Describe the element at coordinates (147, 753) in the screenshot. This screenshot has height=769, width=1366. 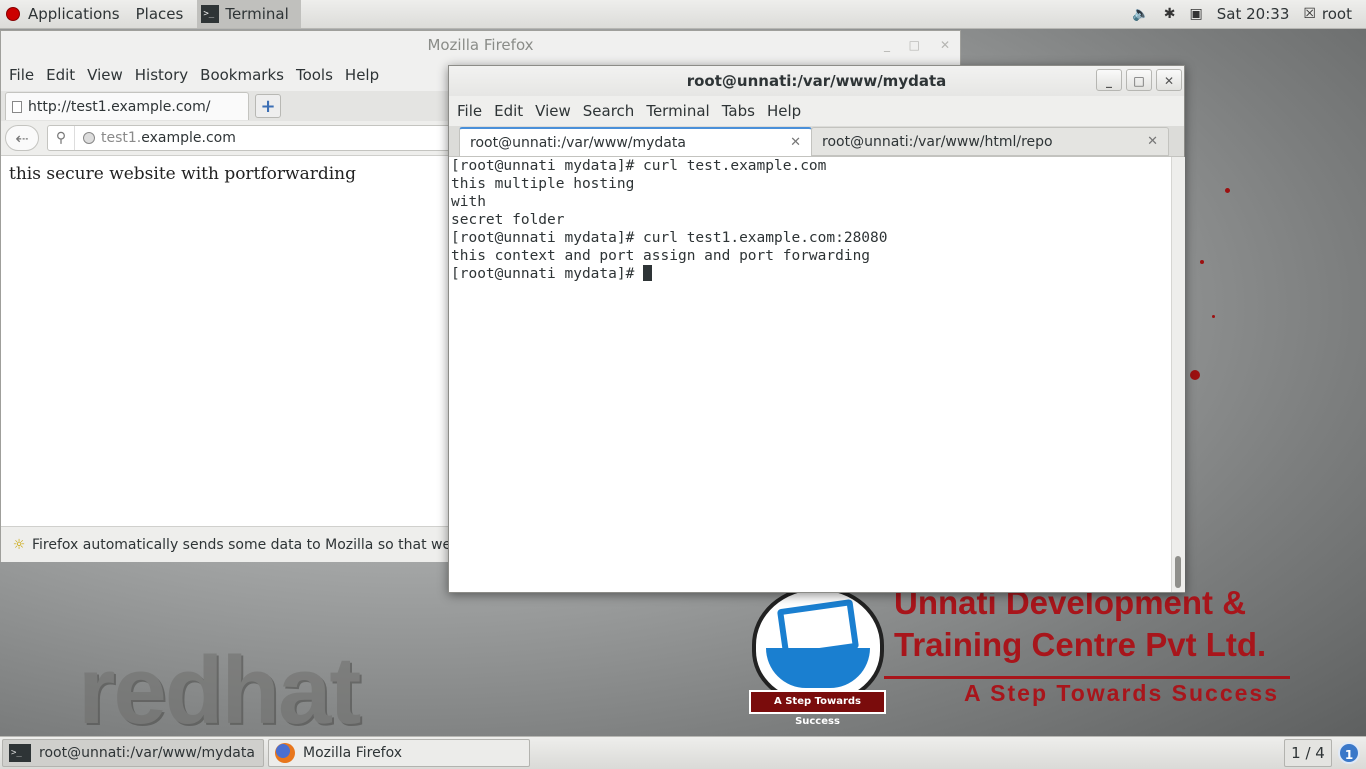
I see `taskbar-item-label: root@unnati:/var/www/mydata` at that location.